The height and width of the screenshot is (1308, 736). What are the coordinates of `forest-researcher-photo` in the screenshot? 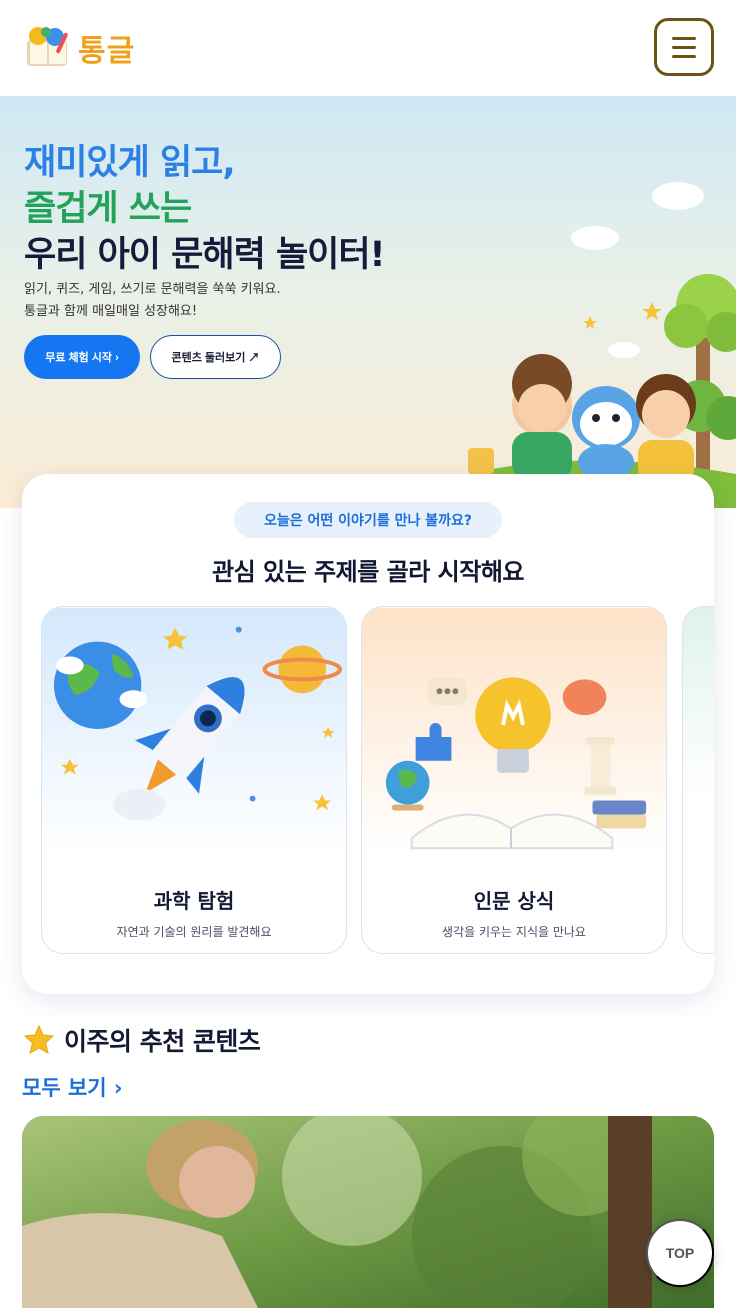 It's located at (368, 1212).